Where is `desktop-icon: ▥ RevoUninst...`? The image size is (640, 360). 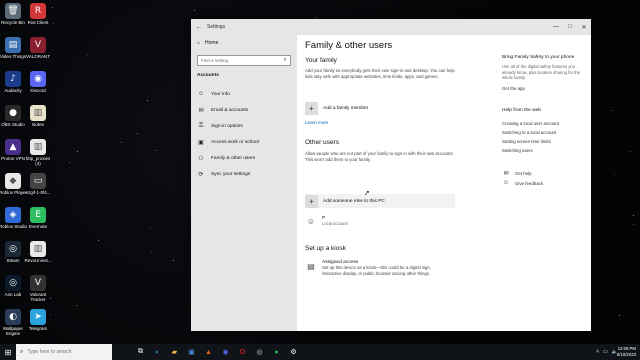
desktop-icon: ▥ RevoUninst... is located at coordinates (38, 252).